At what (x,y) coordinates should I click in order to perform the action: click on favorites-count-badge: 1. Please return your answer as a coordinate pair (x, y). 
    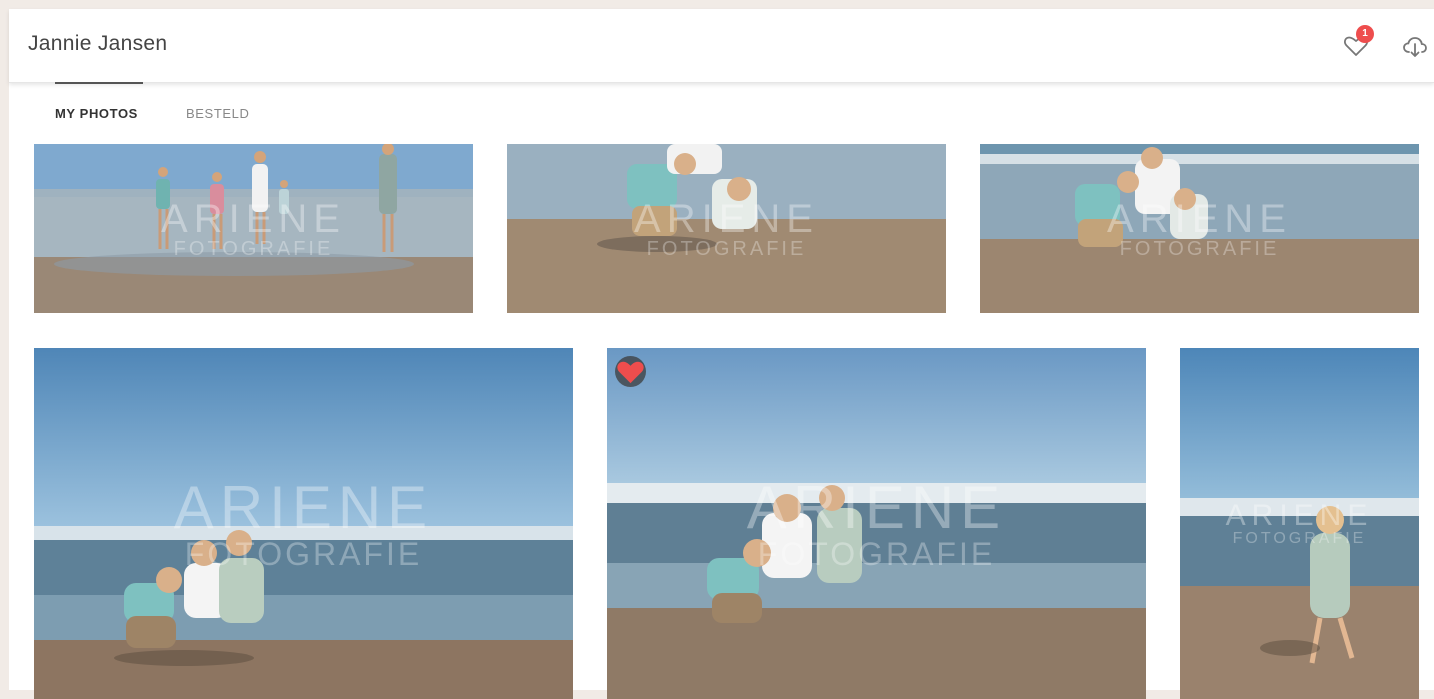
    Looking at the image, I should click on (1365, 34).